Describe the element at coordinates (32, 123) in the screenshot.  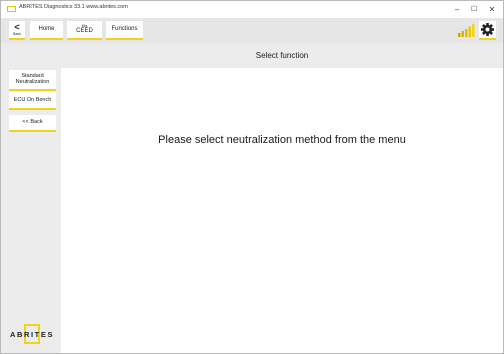
I see `sidebar-item-back: << Back` at that location.